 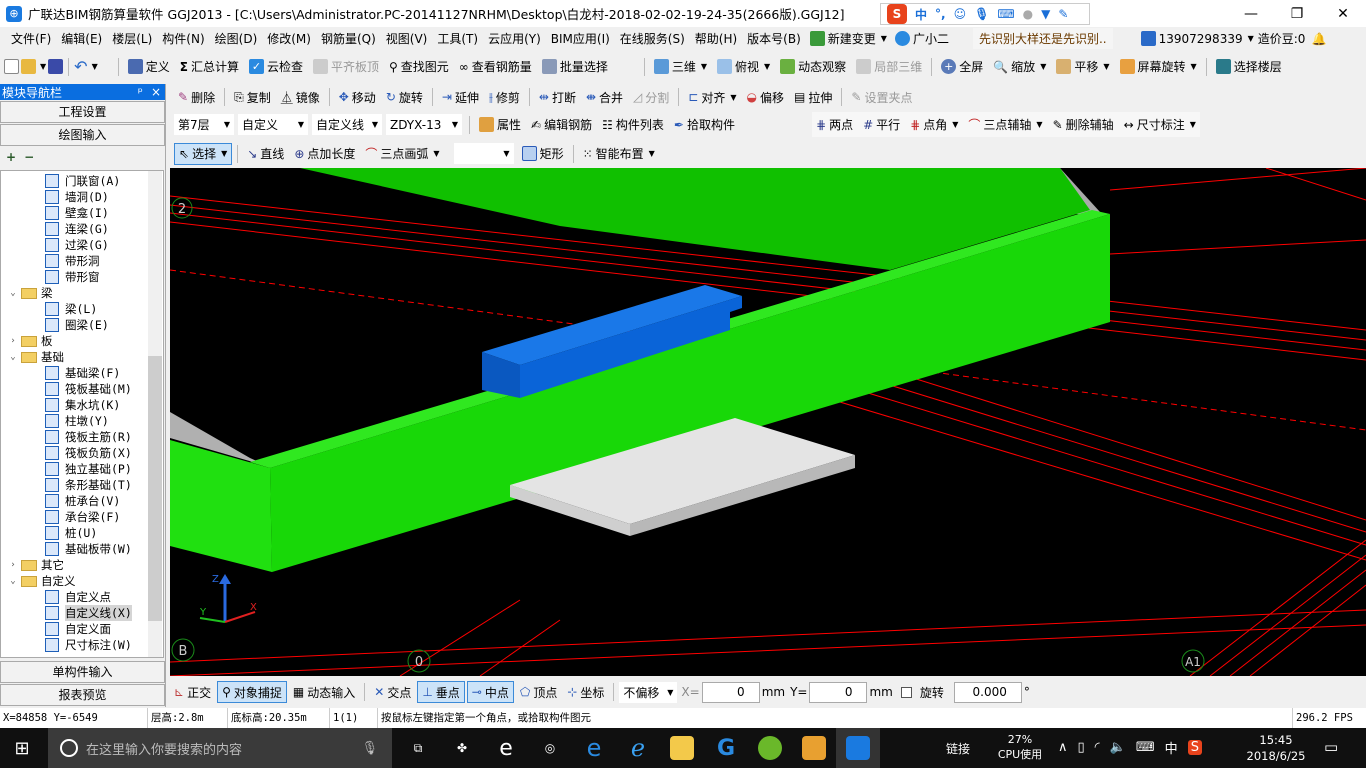 What do you see at coordinates (506, 748) in the screenshot?
I see `ie-old-icon: e` at bounding box center [506, 748].